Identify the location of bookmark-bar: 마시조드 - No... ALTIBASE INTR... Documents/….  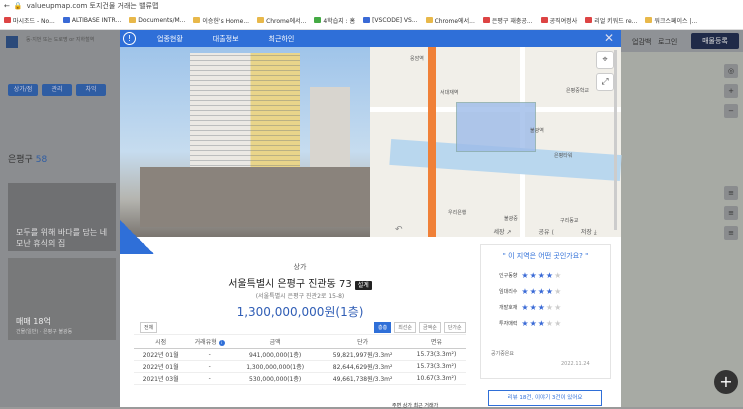
(371, 20).